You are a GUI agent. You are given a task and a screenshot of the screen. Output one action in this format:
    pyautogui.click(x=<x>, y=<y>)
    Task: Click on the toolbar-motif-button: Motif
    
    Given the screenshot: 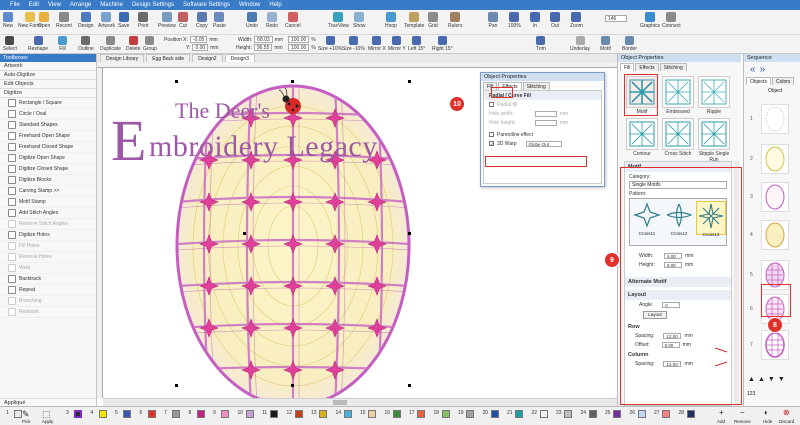 What is the action you would take?
    pyautogui.click(x=605, y=44)
    